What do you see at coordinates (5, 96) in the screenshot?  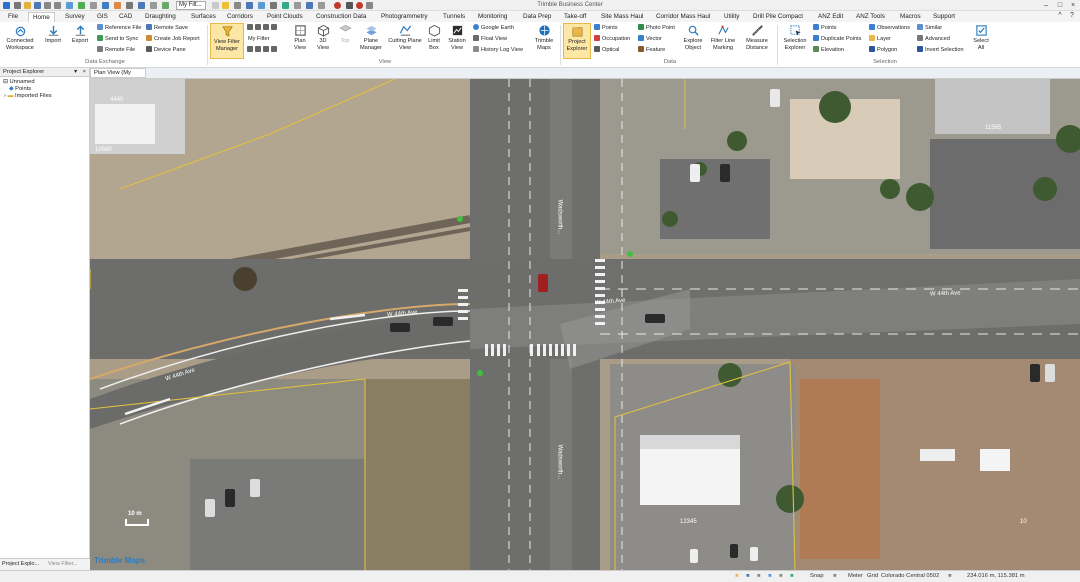 I see `expand-icon: ›` at bounding box center [5, 96].